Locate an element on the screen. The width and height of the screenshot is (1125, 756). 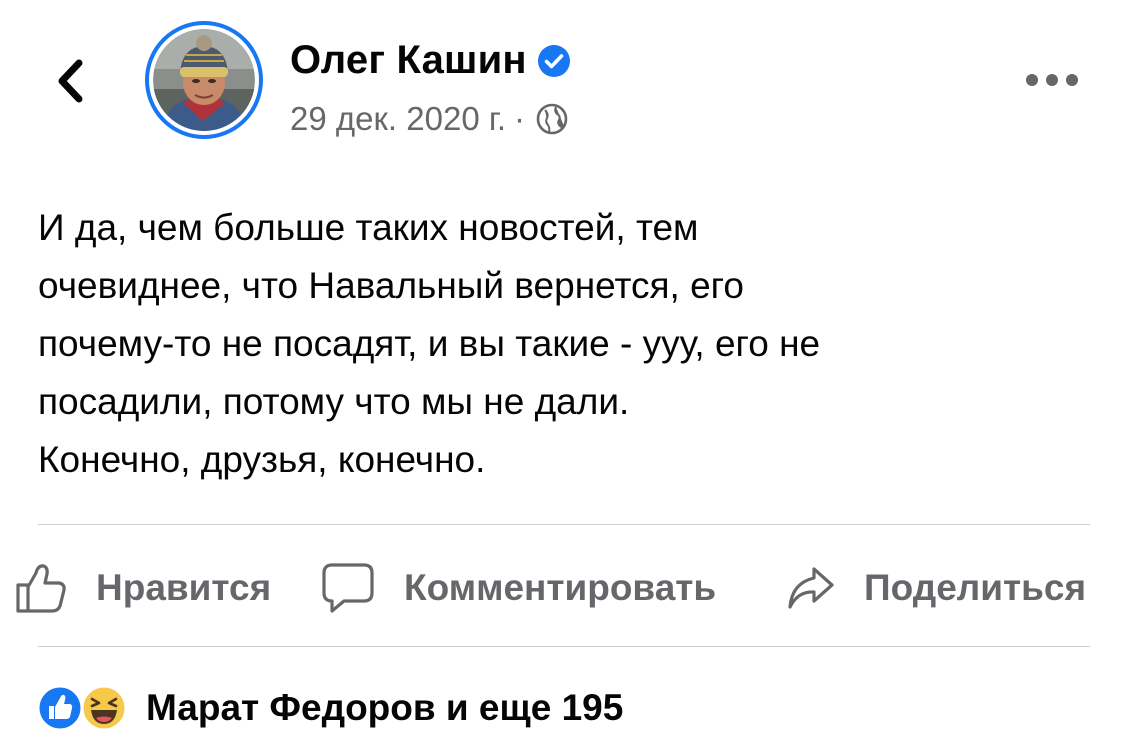
like-label: Нравится is located at coordinates (184, 587).